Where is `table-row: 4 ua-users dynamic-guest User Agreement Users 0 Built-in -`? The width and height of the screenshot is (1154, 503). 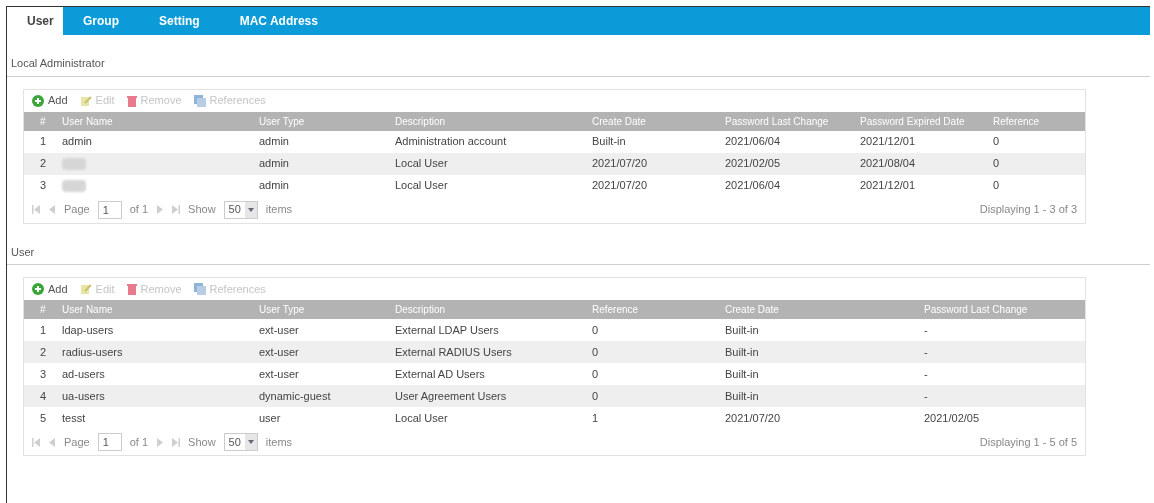
table-row: 4 ua-users dynamic-guest User Agreement Users 0 Built-in - is located at coordinates (554, 396).